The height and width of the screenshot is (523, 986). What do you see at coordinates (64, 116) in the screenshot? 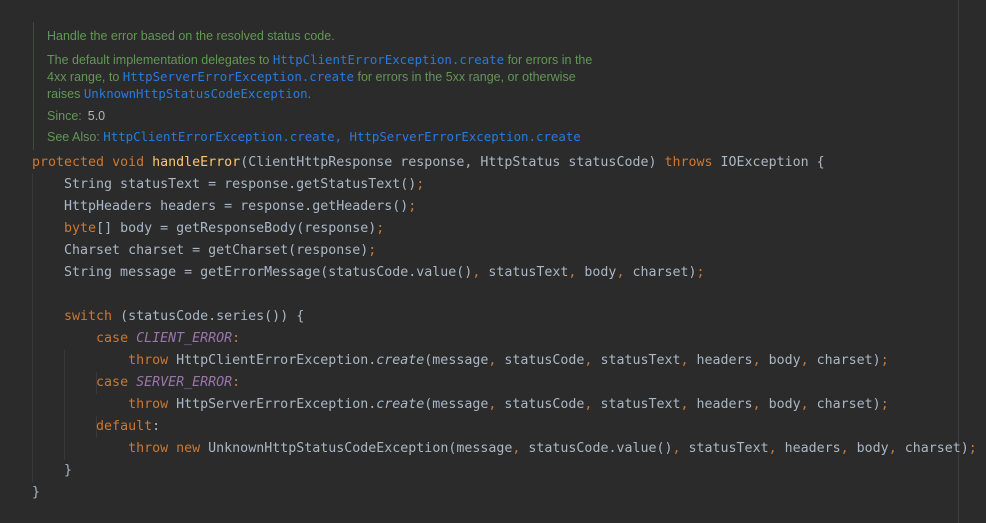
I see `doc-since-label: Since:` at bounding box center [64, 116].